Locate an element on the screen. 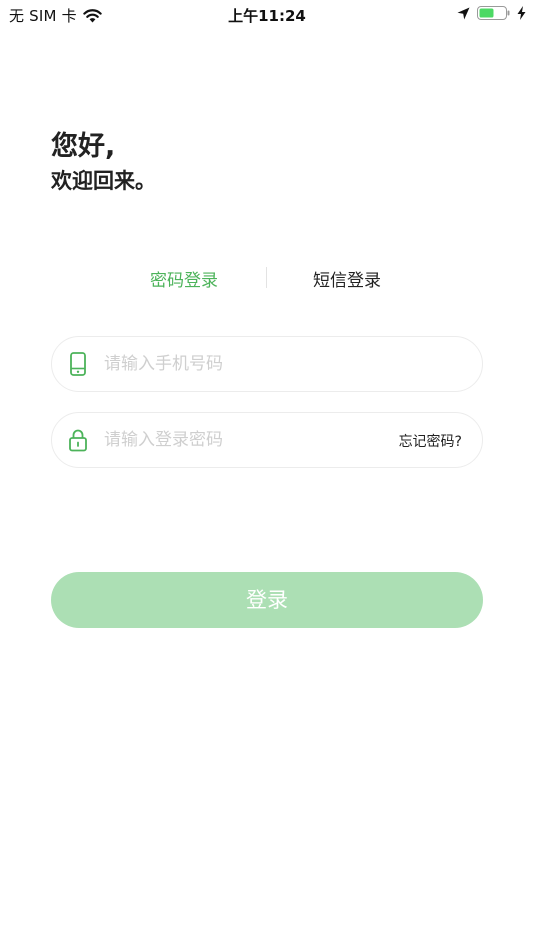 This screenshot has height=950, width=534. login-button: 登录 is located at coordinates (267, 600).